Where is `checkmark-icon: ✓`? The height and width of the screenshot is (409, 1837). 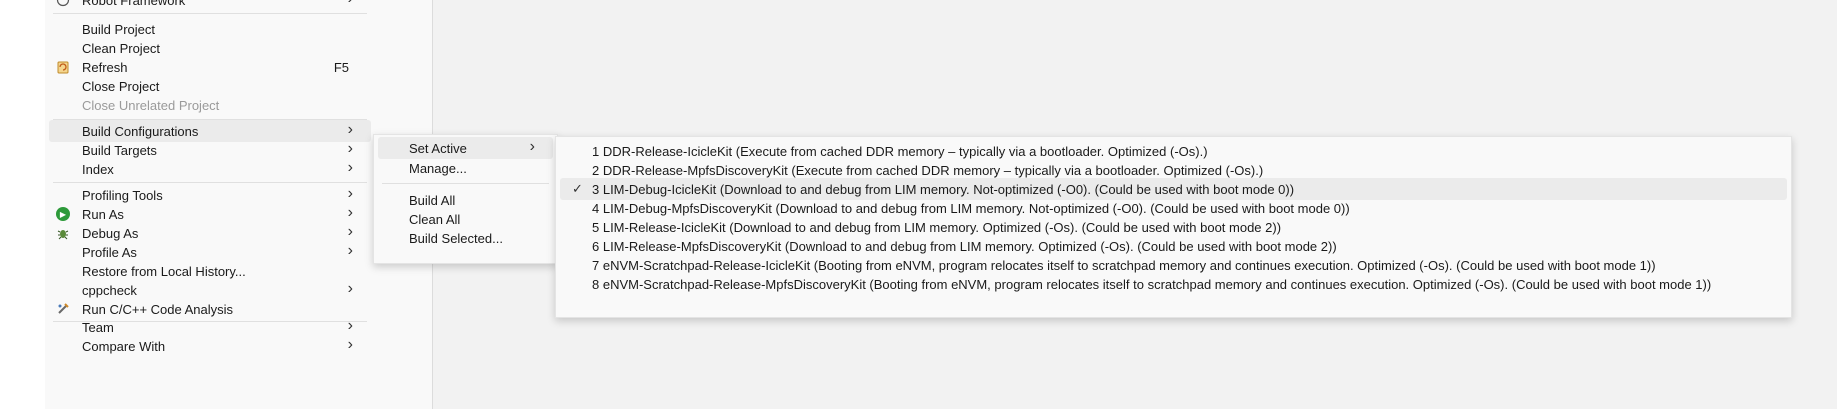
checkmark-icon: ✓ is located at coordinates (577, 188).